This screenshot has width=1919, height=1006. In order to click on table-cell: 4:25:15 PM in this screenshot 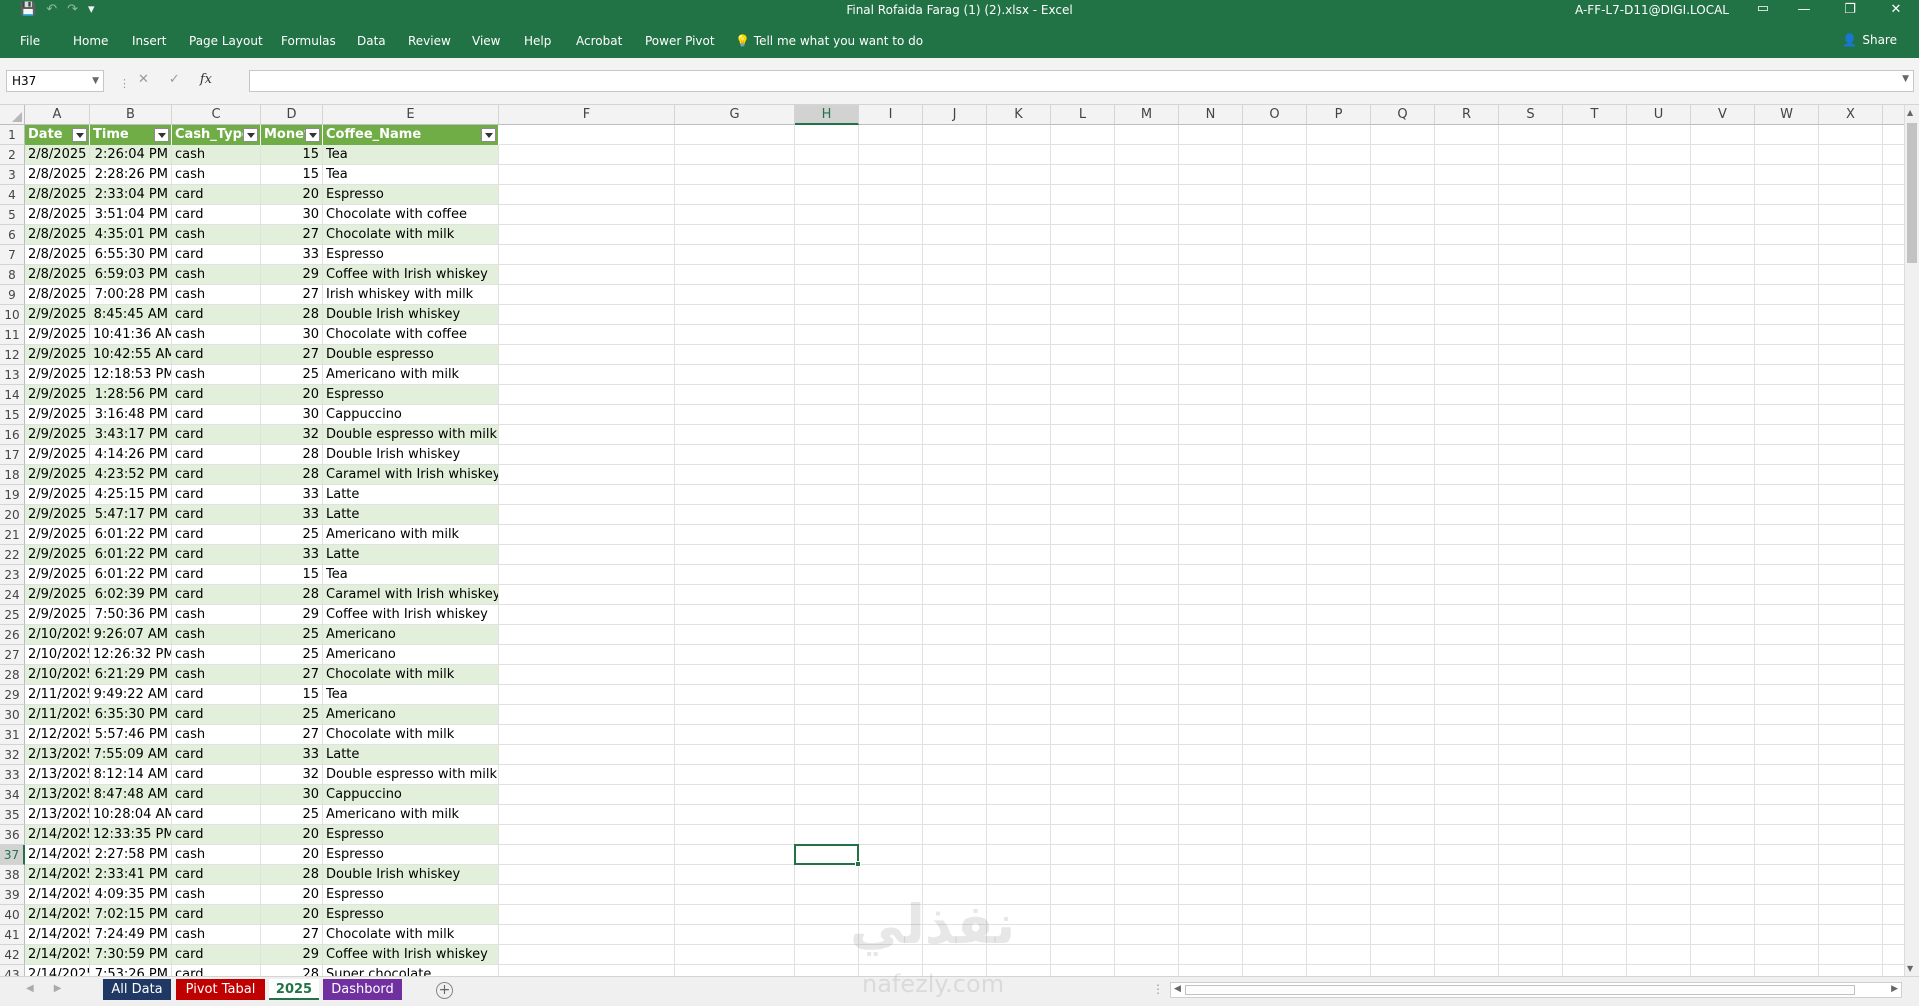, I will do `click(130, 494)`.